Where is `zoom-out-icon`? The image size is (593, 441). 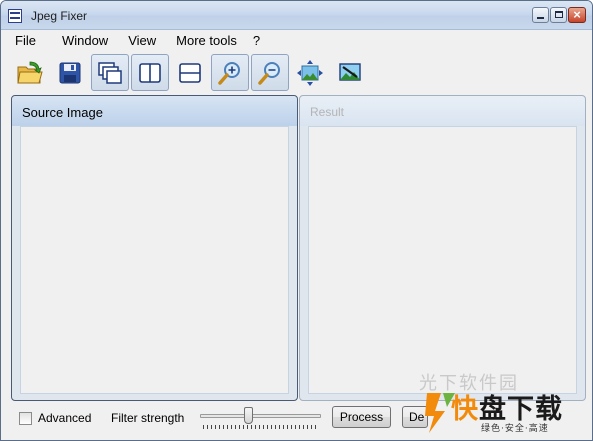
zoom-out-icon is located at coordinates (270, 73).